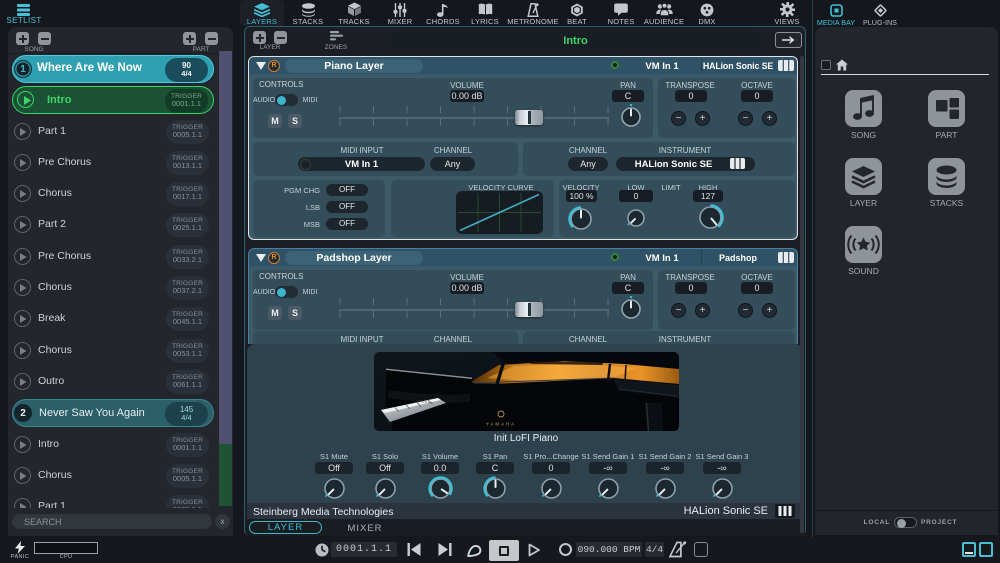  What do you see at coordinates (501, 424) in the screenshot?
I see `svg-text: YAMAHA` at bounding box center [501, 424].